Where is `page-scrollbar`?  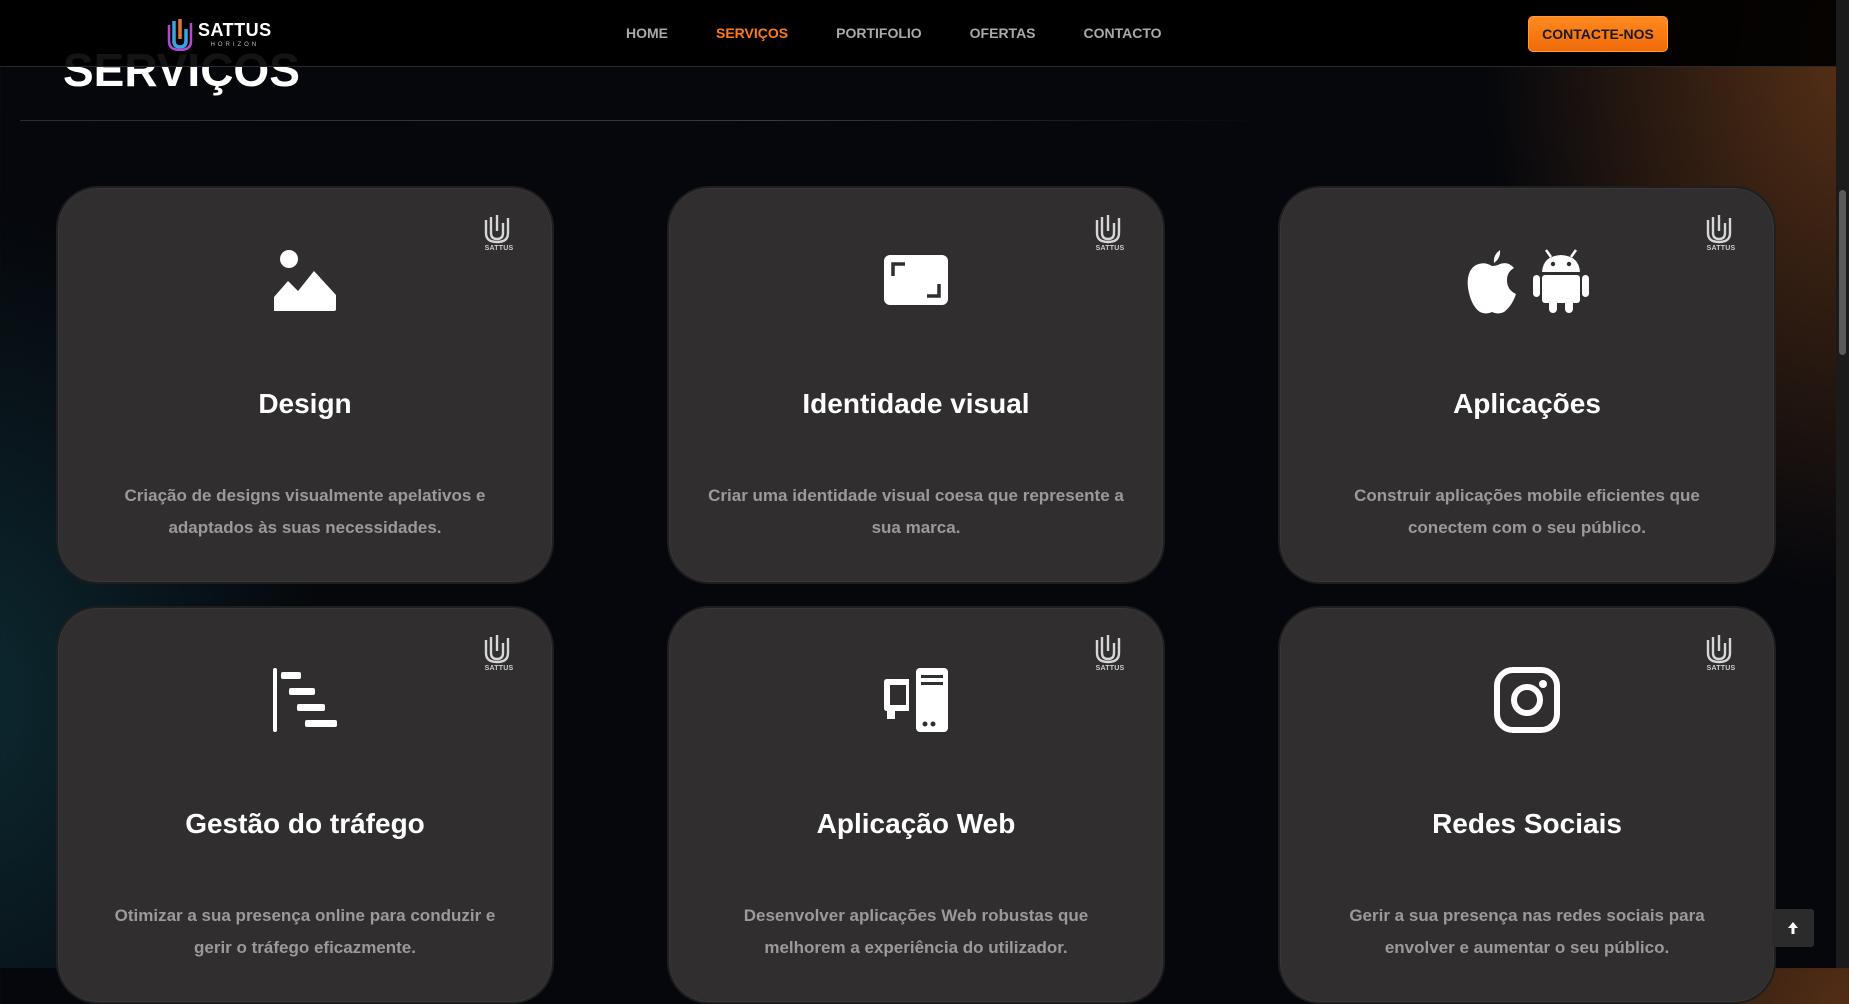
page-scrollbar is located at coordinates (1842, 484).